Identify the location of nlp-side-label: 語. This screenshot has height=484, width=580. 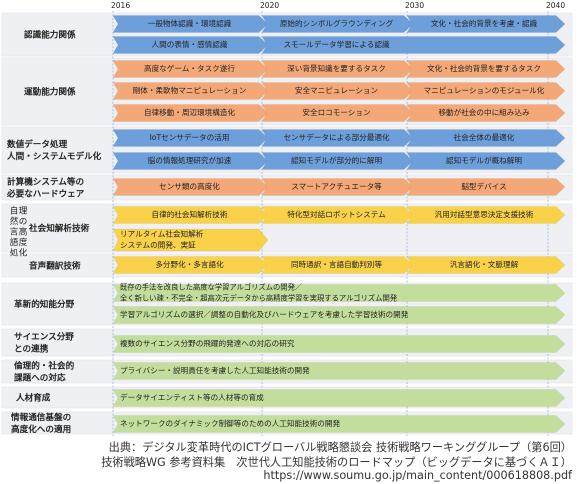
(14, 242).